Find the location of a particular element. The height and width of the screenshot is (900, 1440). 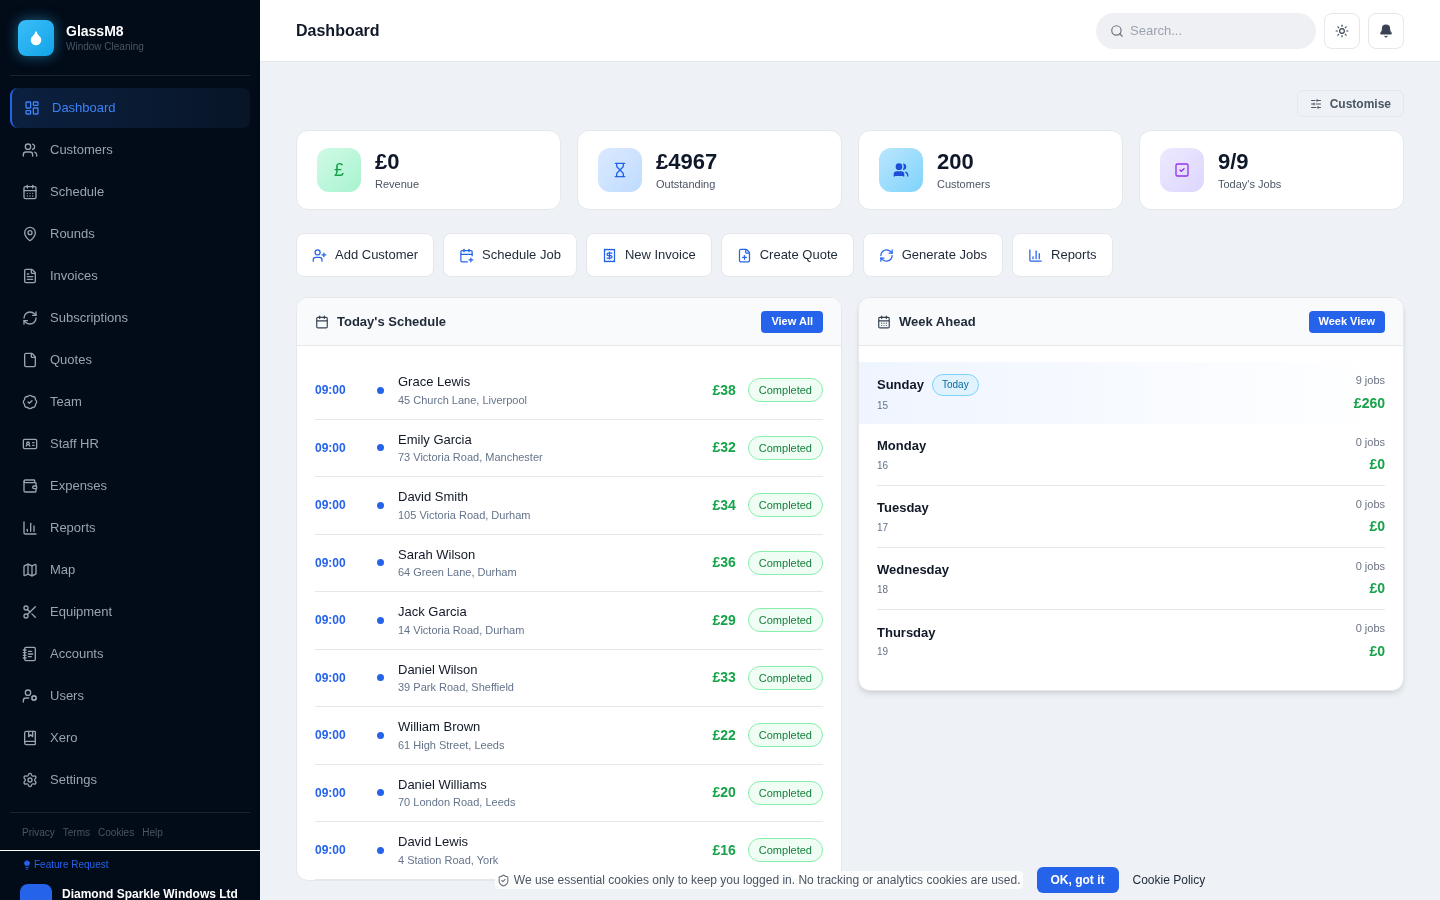

customer-address: 70 London Road, Leeds is located at coordinates (457, 803).